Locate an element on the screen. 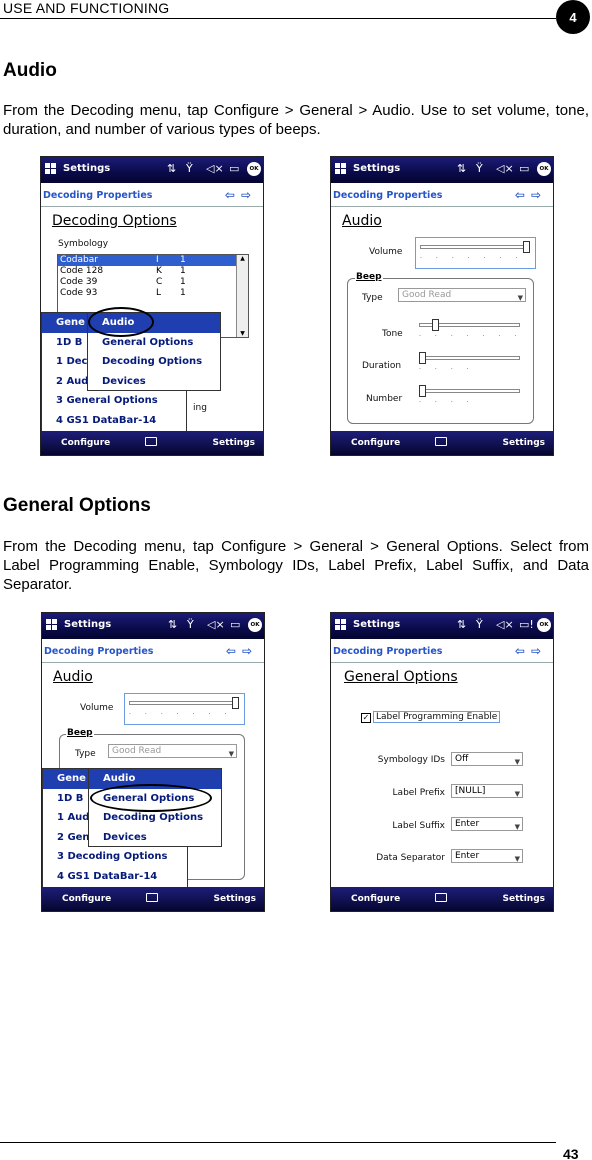 The height and width of the screenshot is (1160, 592). header-rule is located at coordinates (278, 18).